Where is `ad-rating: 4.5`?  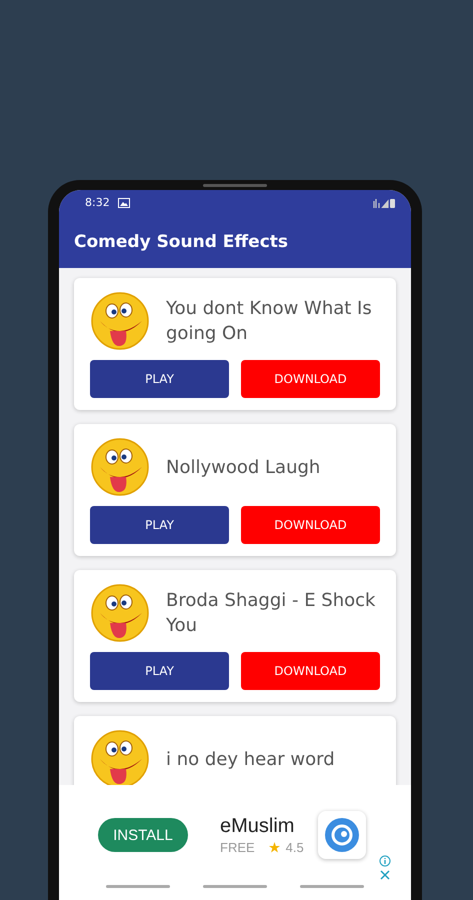 ad-rating: 4.5 is located at coordinates (295, 847).